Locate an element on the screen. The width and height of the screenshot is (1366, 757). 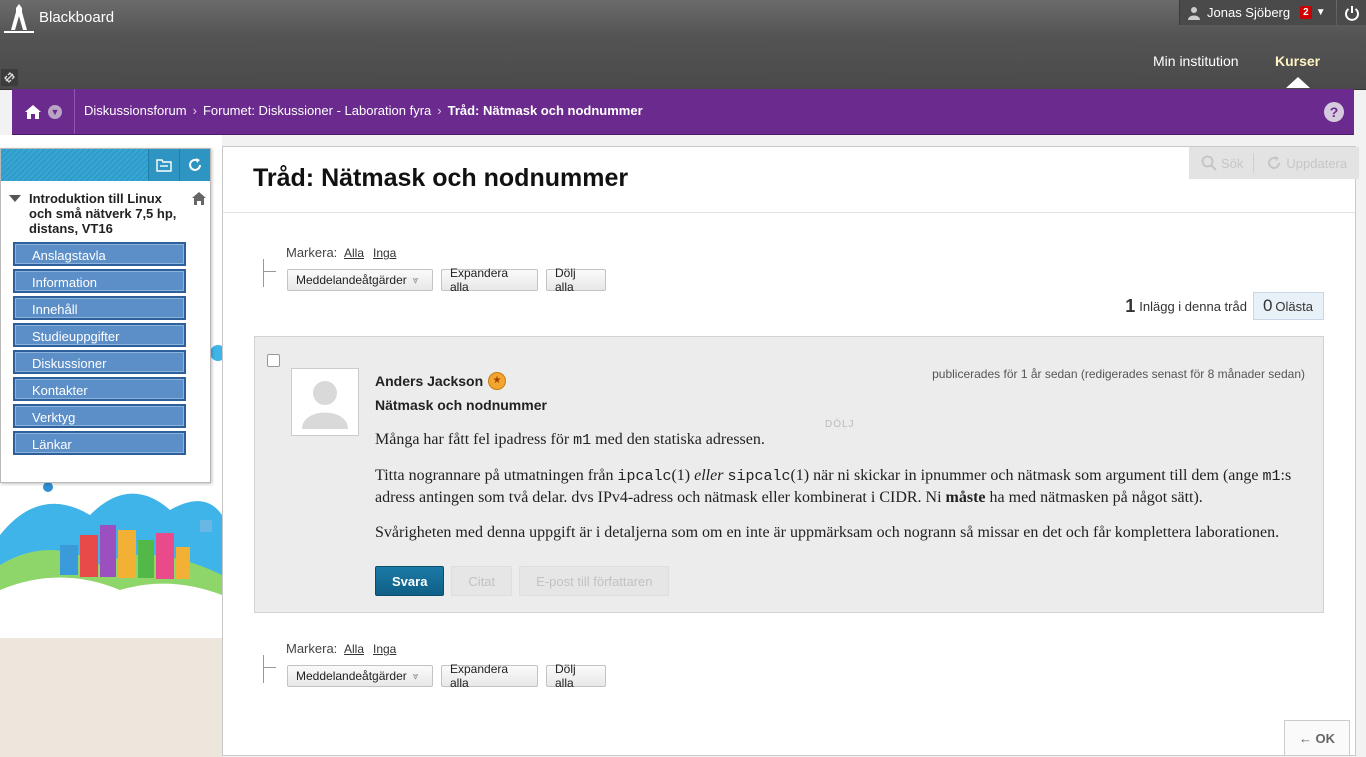
star-badge-icon: ★ is located at coordinates (497, 381).